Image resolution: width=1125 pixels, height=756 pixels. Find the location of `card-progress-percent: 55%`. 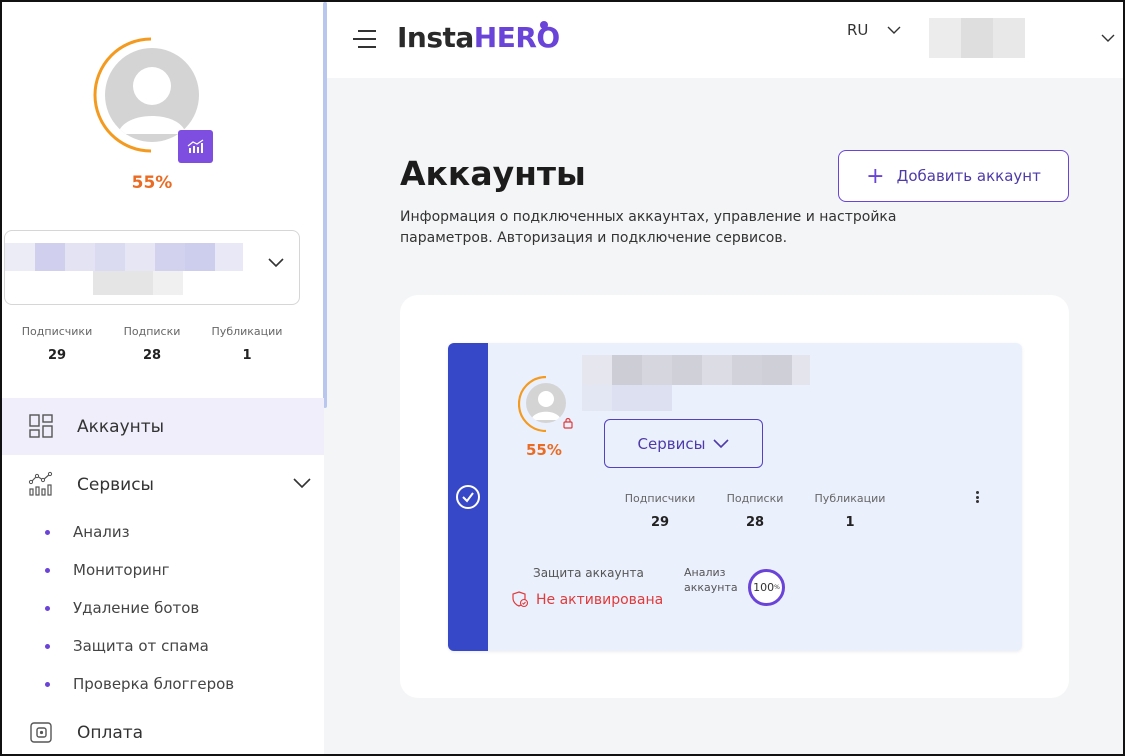

card-progress-percent: 55% is located at coordinates (544, 450).